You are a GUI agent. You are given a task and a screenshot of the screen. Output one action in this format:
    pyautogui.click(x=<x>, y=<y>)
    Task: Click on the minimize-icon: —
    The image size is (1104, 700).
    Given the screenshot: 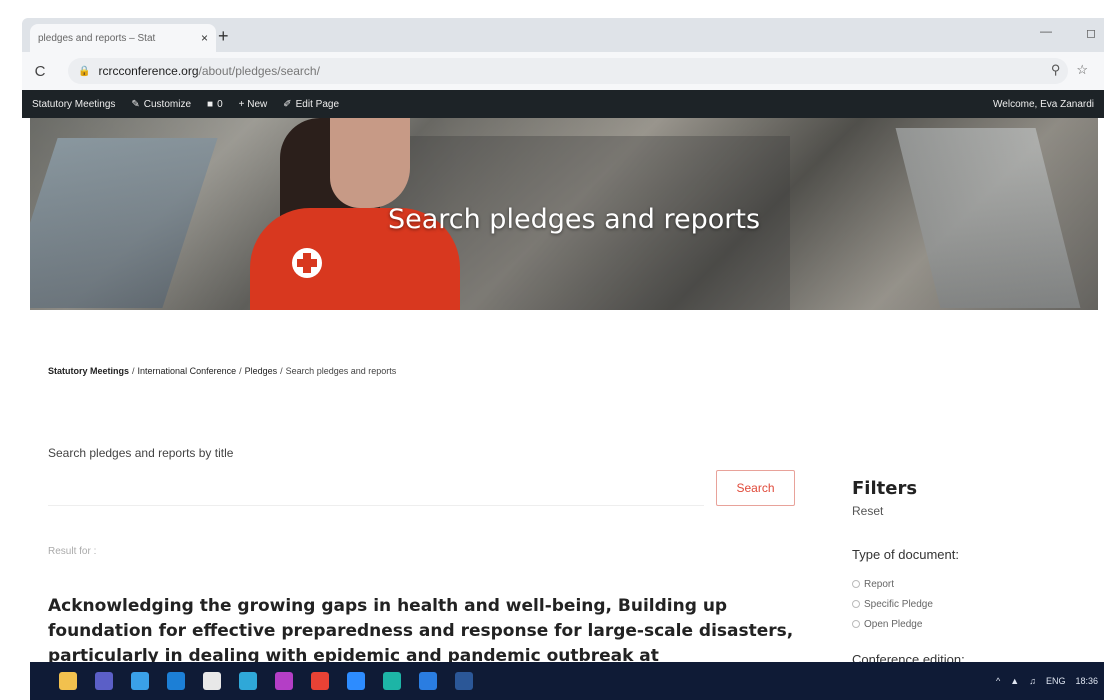 What is the action you would take?
    pyautogui.click(x=1046, y=31)
    